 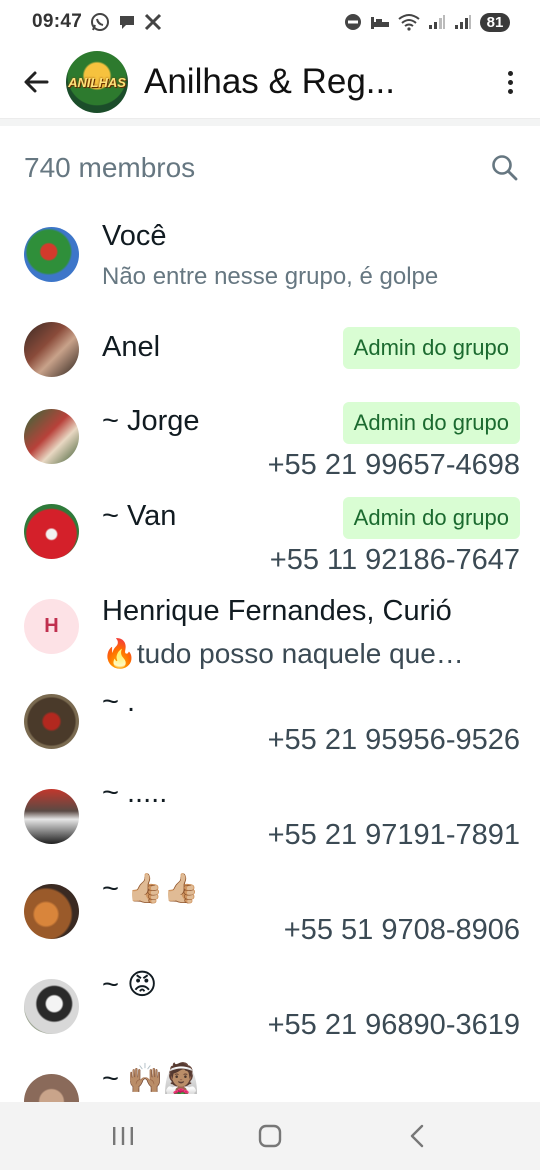 I want to click on arrow-back-icon, so click(x=36, y=82).